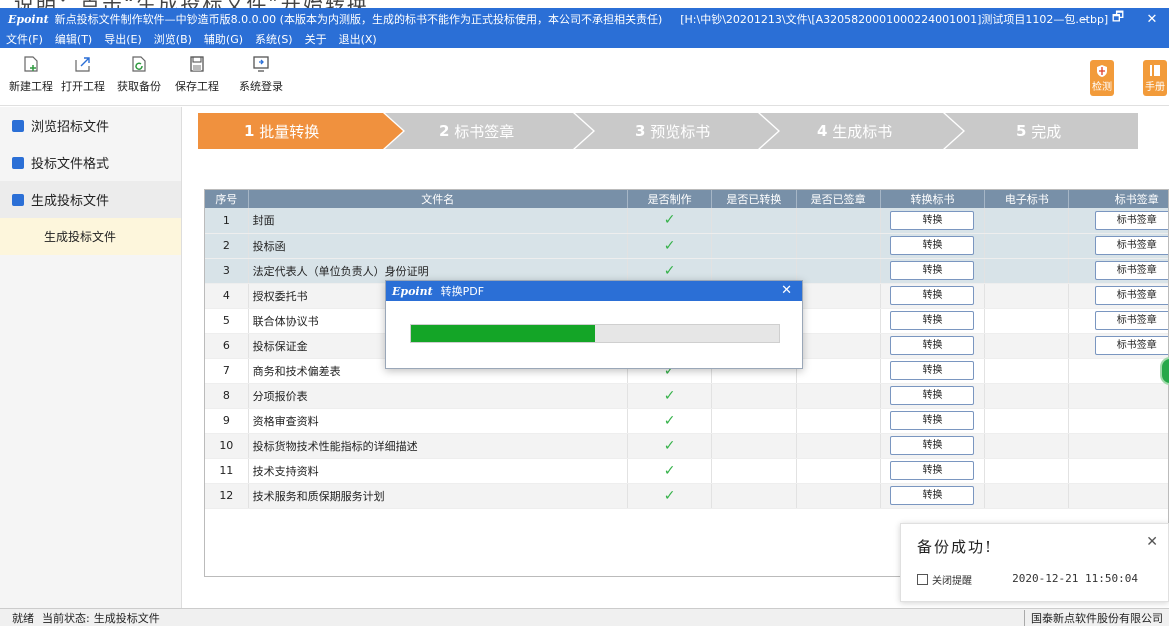  What do you see at coordinates (226, 395) in the screenshot?
I see `cell-no-text: 8` at bounding box center [226, 395].